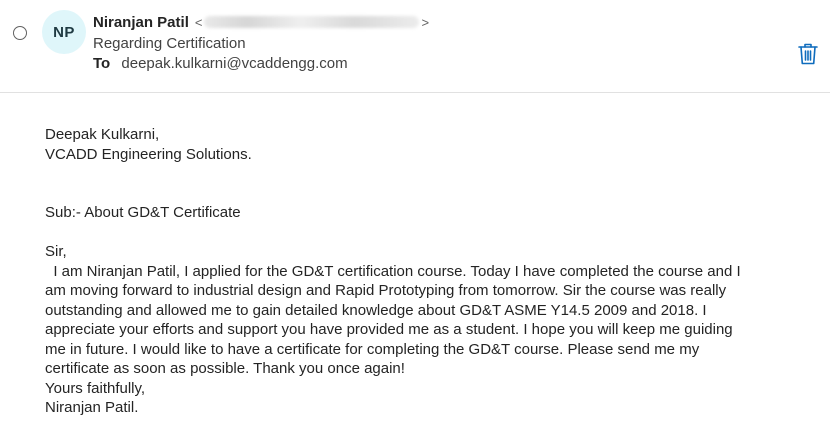 The width and height of the screenshot is (830, 428). I want to click on delete-button, so click(808, 54).